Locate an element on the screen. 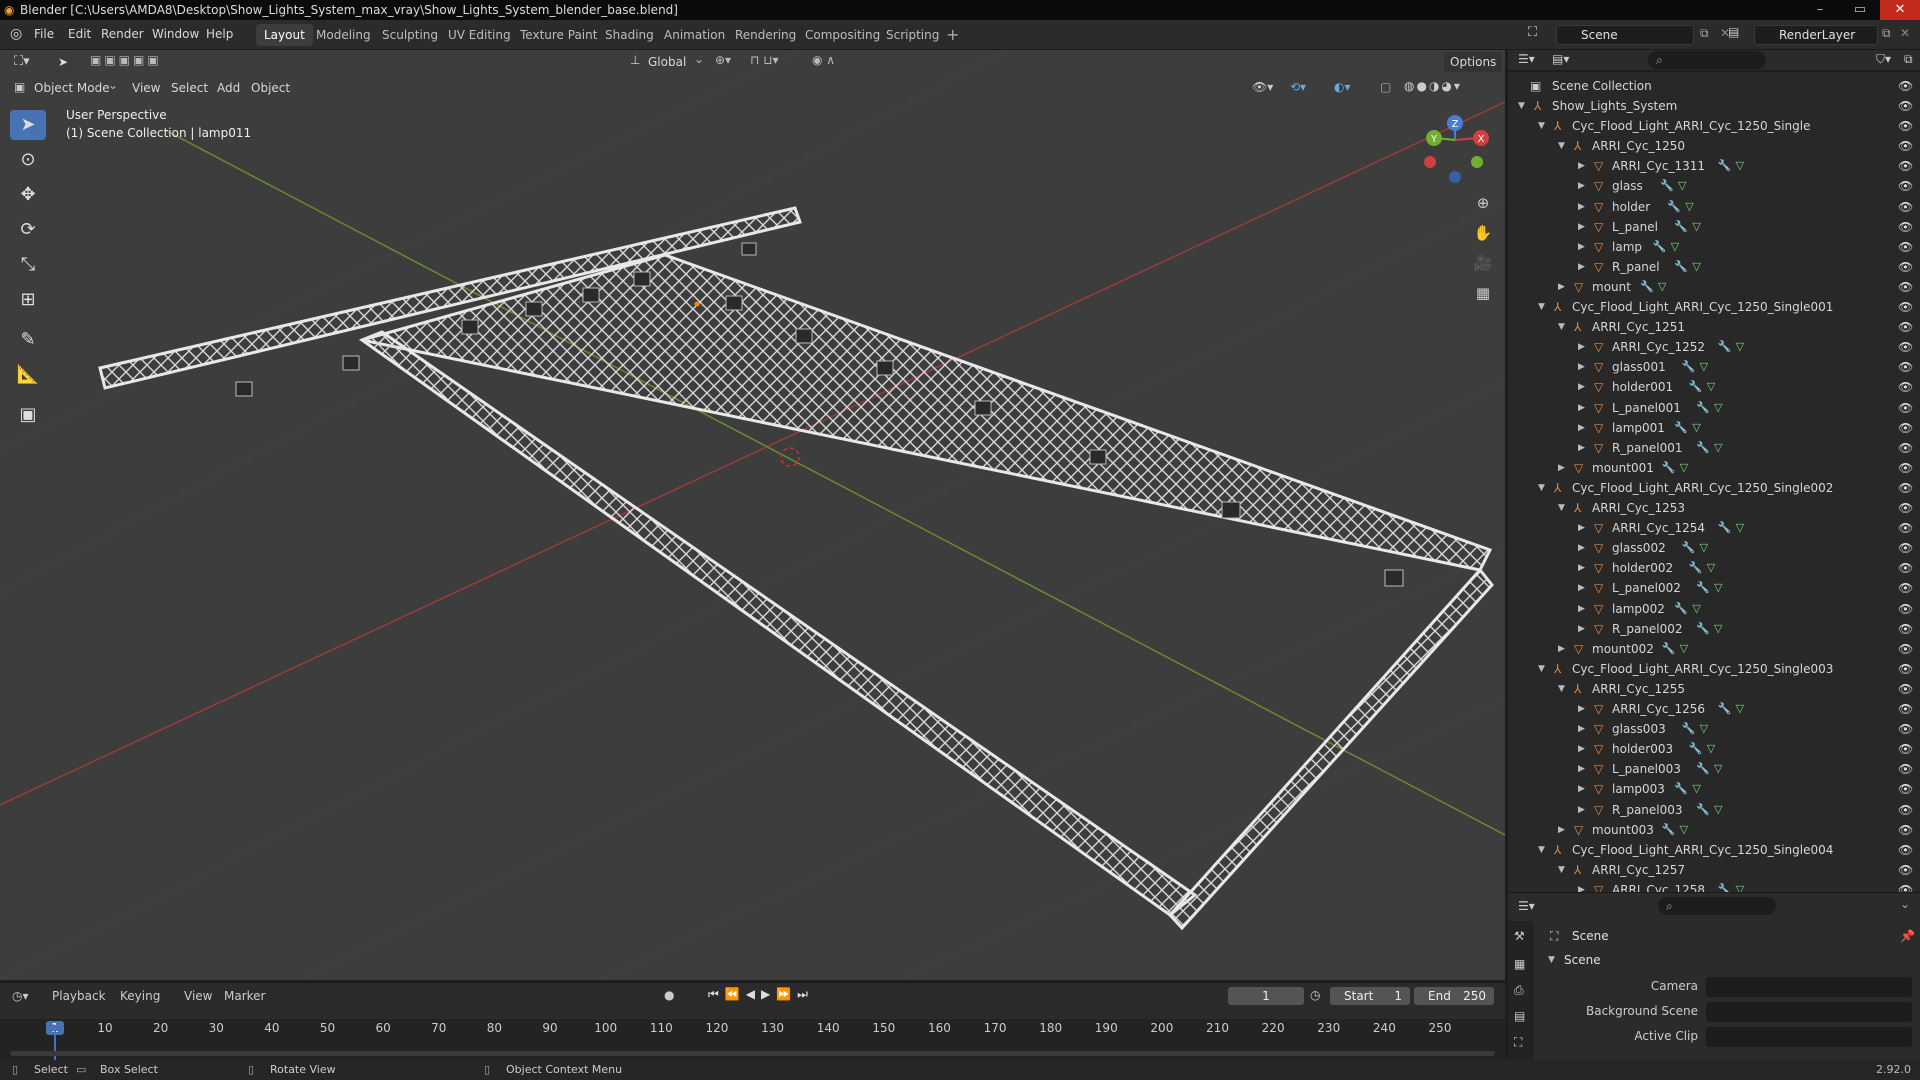  add-cube-tool: ▣ is located at coordinates (28, 415).